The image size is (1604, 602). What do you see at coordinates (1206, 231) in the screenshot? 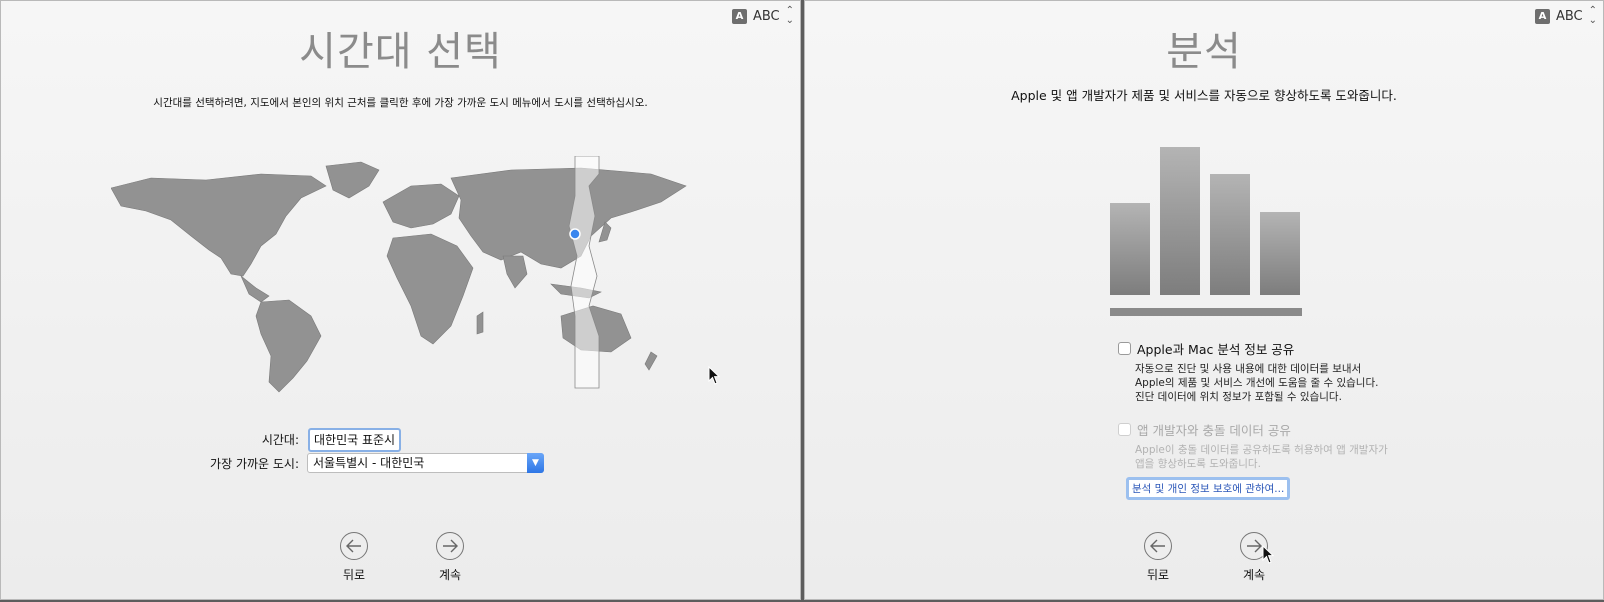
I see `analytics-illustration` at bounding box center [1206, 231].